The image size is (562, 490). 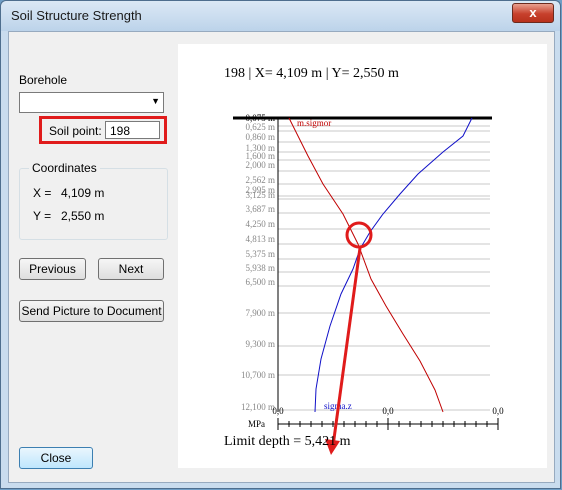 What do you see at coordinates (42, 193) in the screenshot?
I see `x-coordinate-label: X =` at bounding box center [42, 193].